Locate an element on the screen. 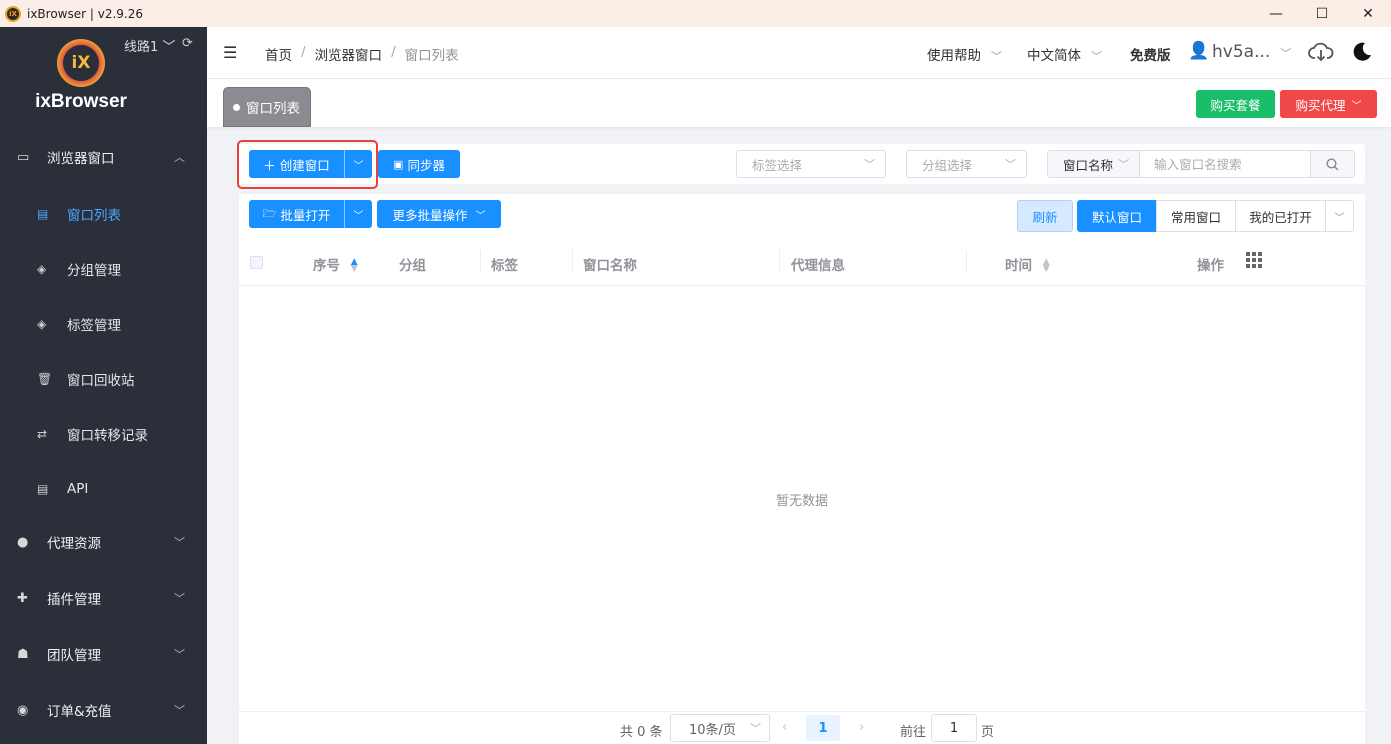 Image resolution: width=1391 pixels, height=744 pixels. window-title: ixBrowser | v2.9.26 is located at coordinates (85, 13).